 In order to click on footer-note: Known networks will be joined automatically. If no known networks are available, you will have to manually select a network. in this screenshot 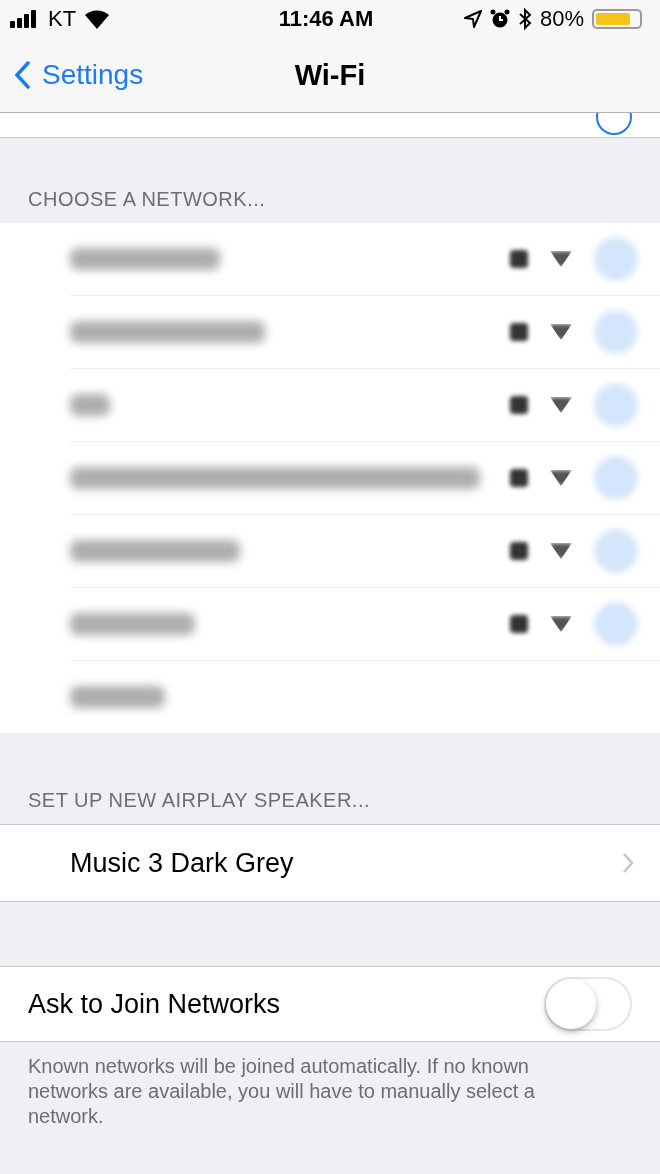, I will do `click(281, 1091)`.